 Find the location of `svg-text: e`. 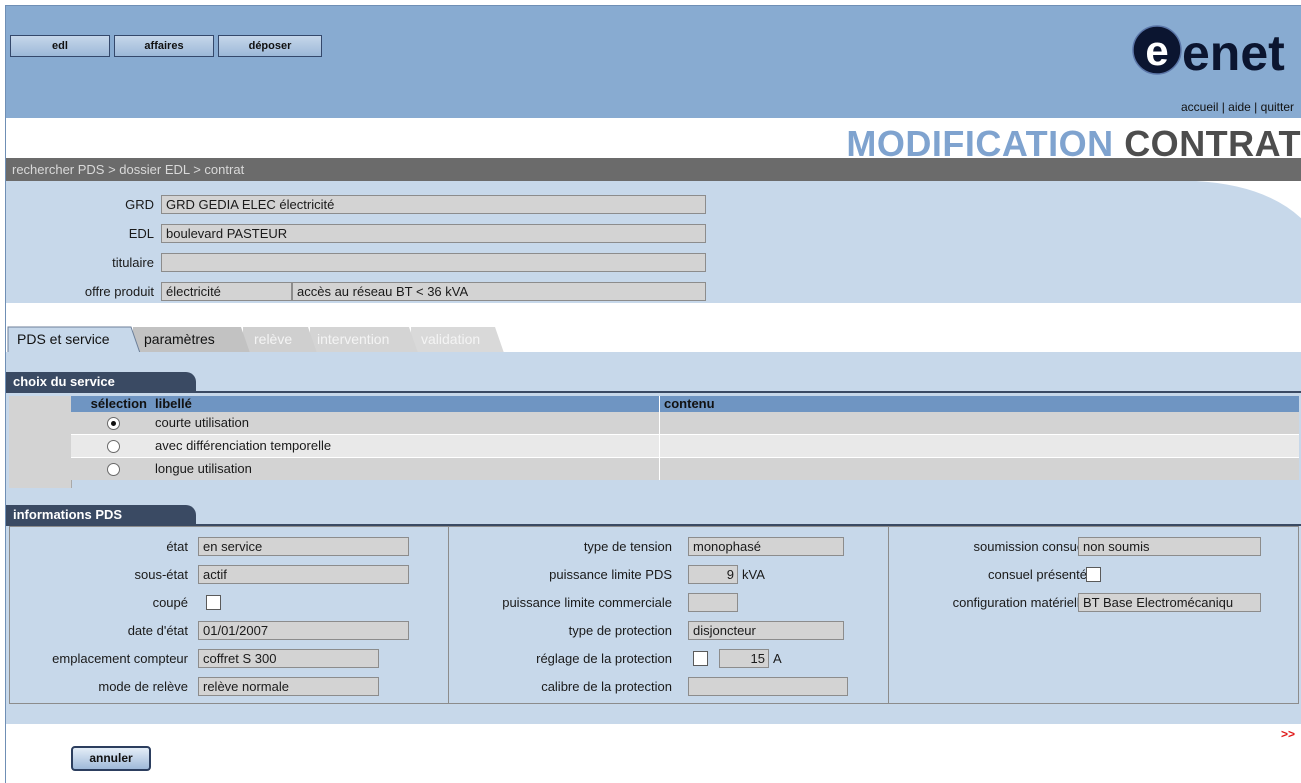

svg-text: e is located at coordinates (1156, 50).